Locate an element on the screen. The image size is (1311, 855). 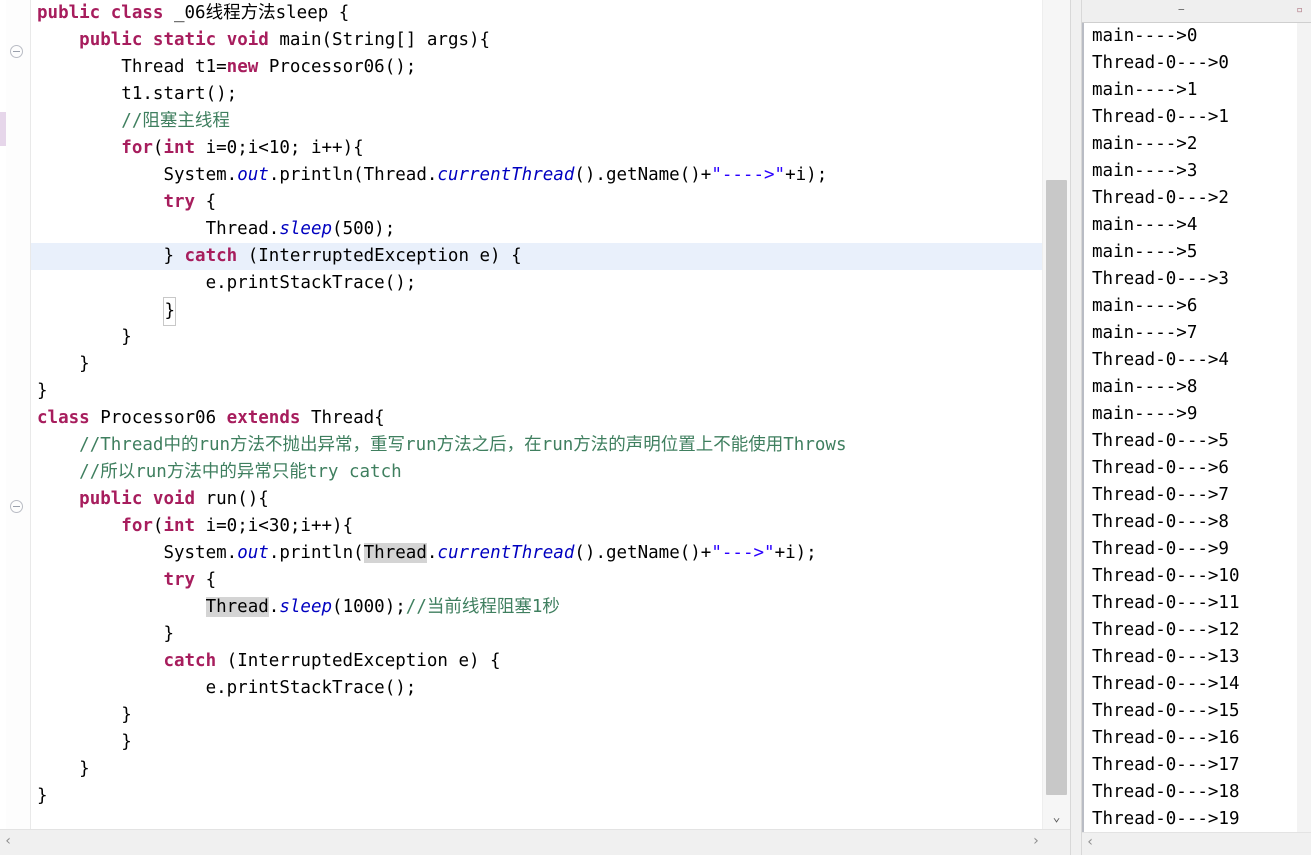
code-token: ( is located at coordinates (158, 148).